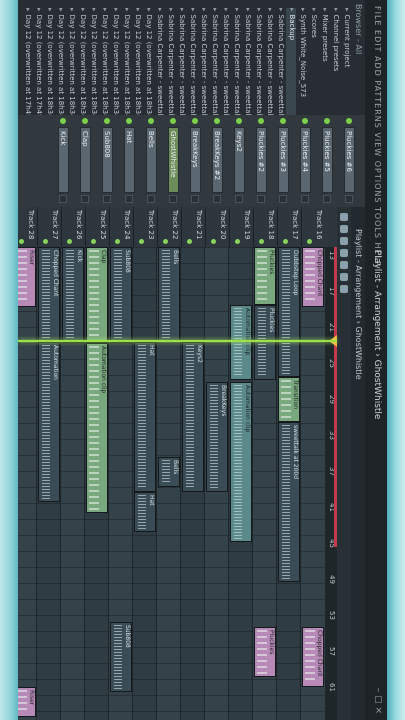  Describe the element at coordinates (217, 227) in the screenshot. I see `track-header: Track 20` at that location.